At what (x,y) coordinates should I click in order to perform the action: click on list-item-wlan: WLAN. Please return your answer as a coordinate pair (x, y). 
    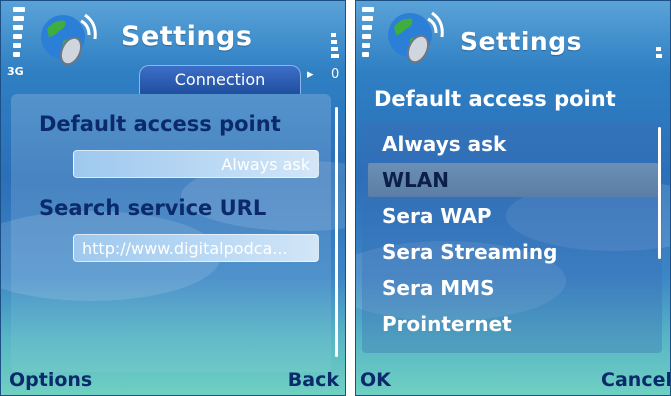
    Looking at the image, I should click on (513, 180).